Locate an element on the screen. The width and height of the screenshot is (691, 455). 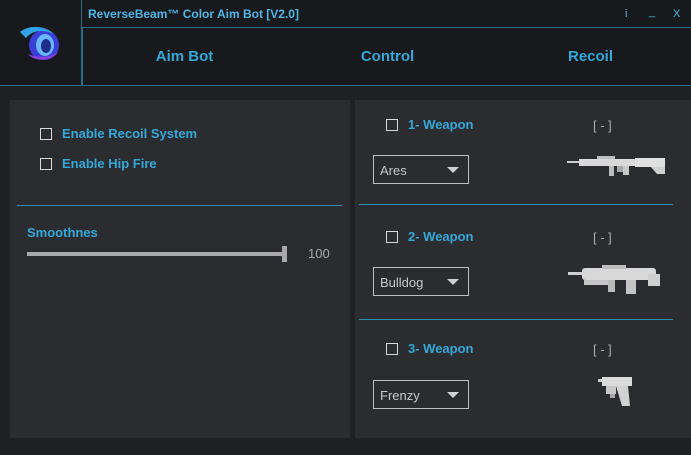
app-logo-icon is located at coordinates (39, 43).